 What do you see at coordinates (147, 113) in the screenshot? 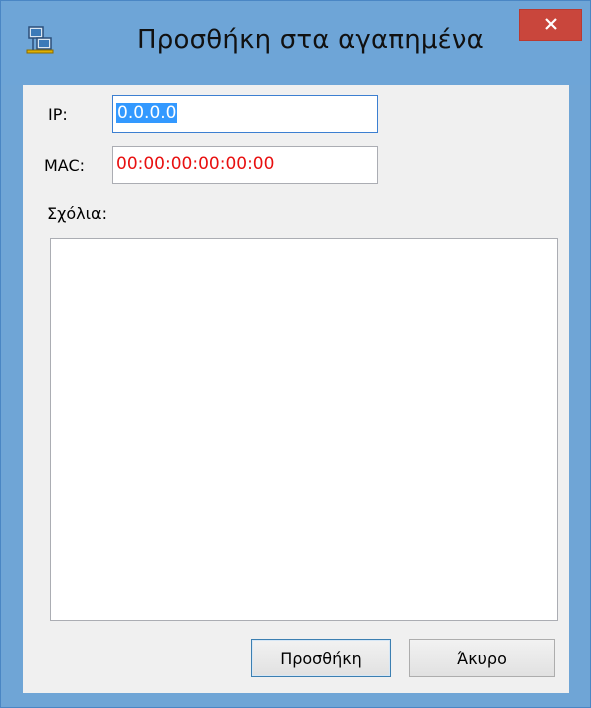
I see `ip-value: 0.0.0.0` at bounding box center [147, 113].